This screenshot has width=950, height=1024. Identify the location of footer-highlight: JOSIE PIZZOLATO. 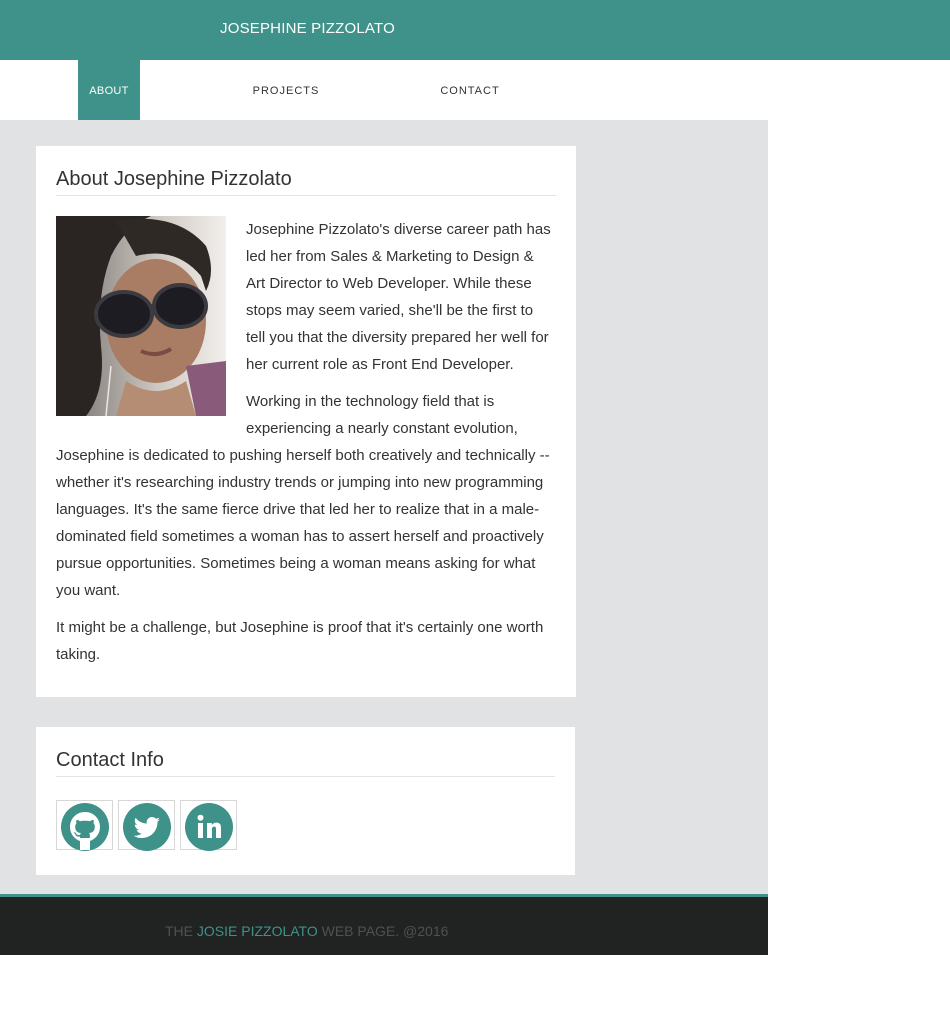
(257, 931).